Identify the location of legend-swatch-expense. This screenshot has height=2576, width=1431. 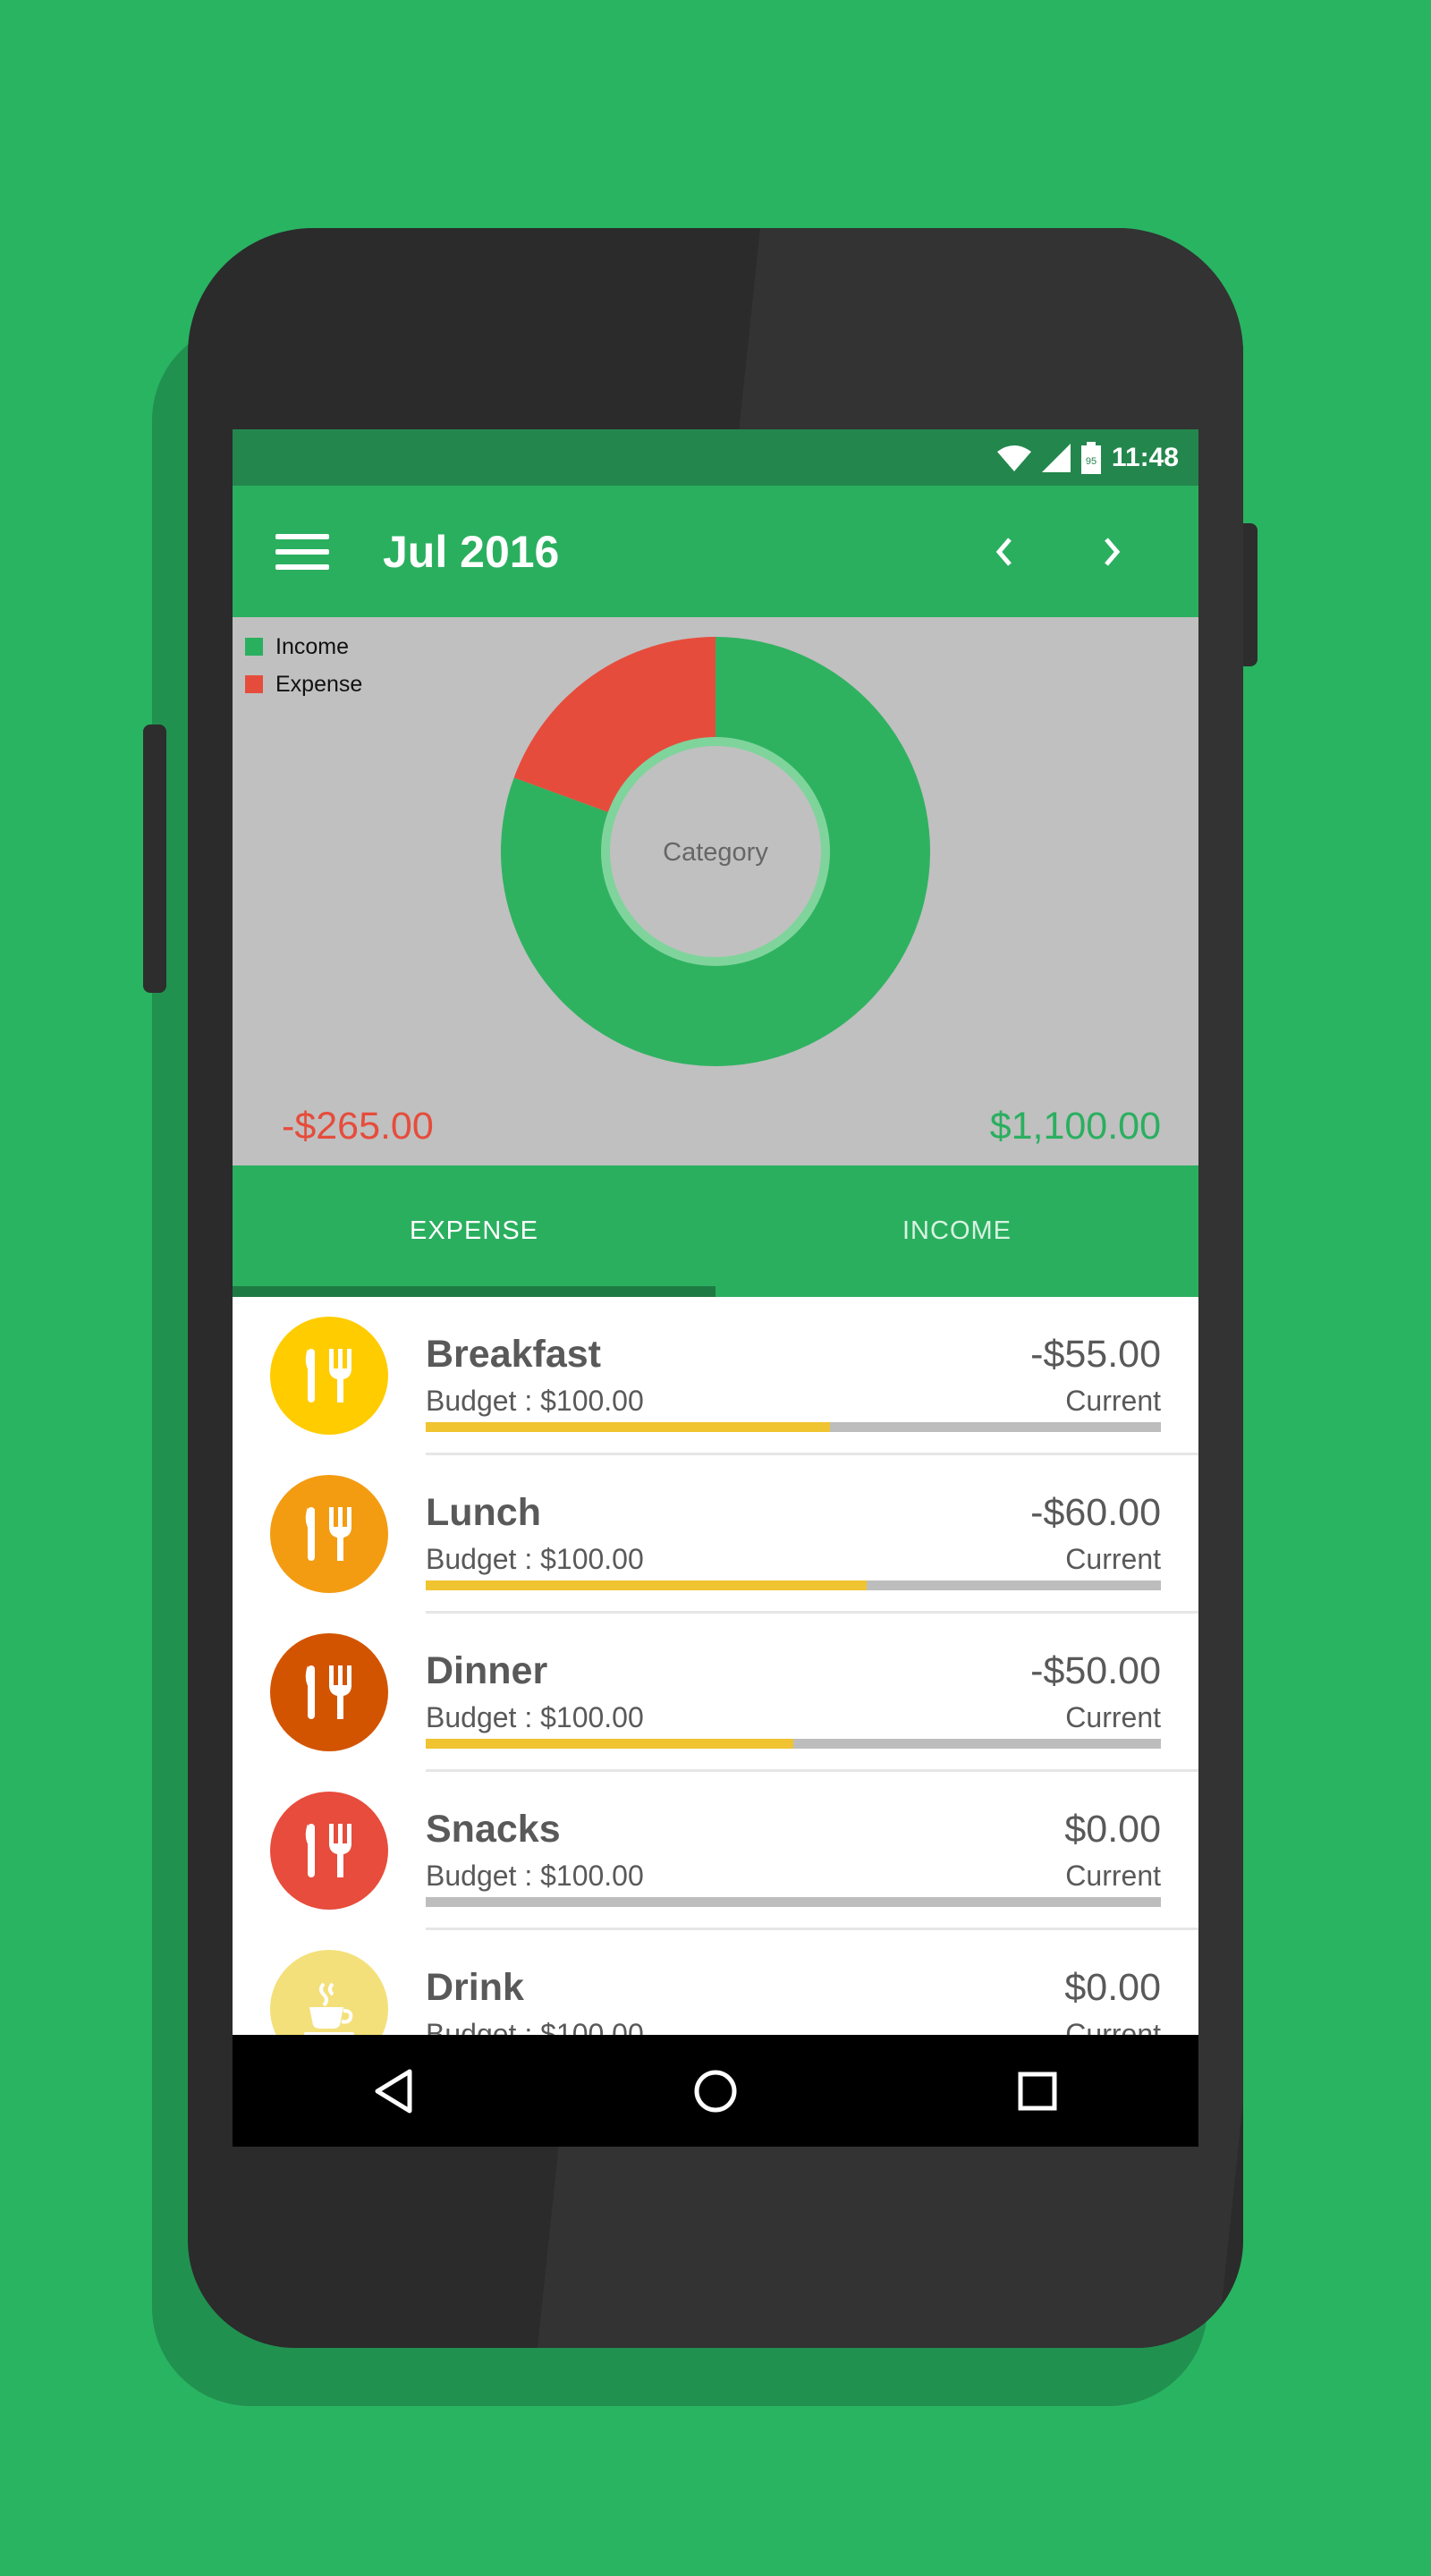
(254, 684).